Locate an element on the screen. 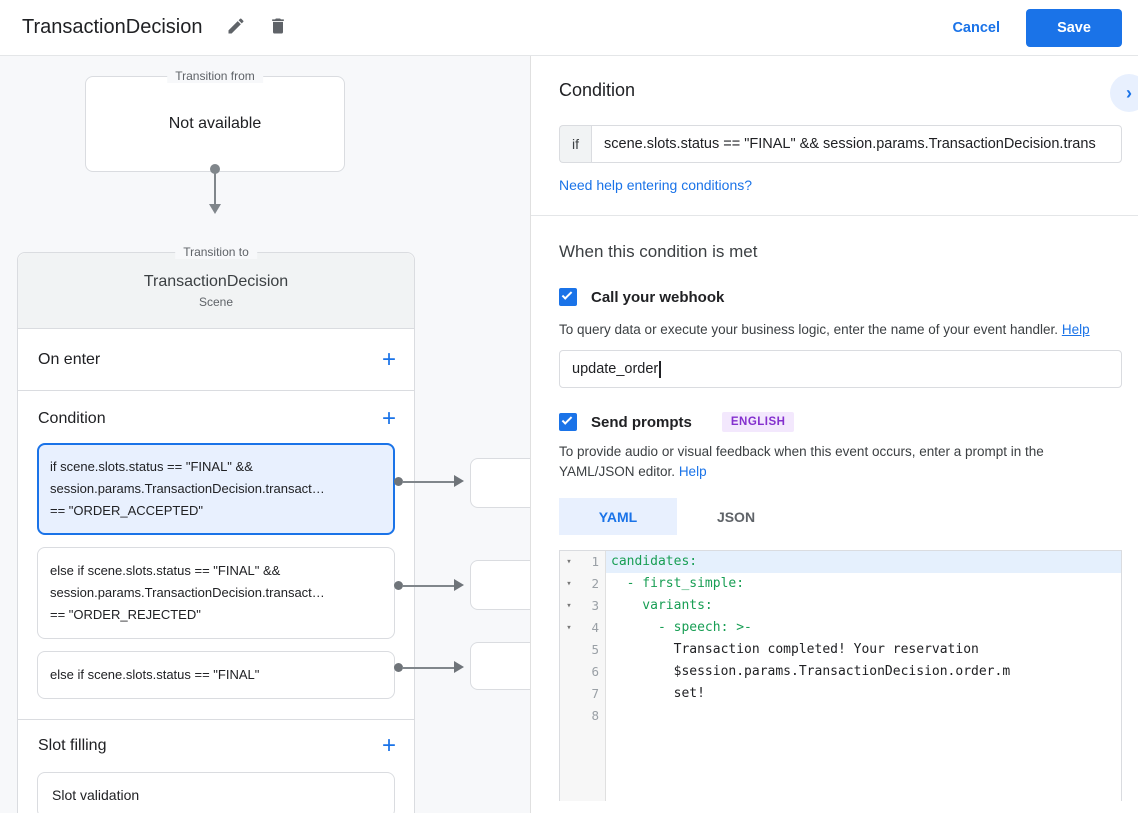  arrow-down-icon is located at coordinates (215, 209).